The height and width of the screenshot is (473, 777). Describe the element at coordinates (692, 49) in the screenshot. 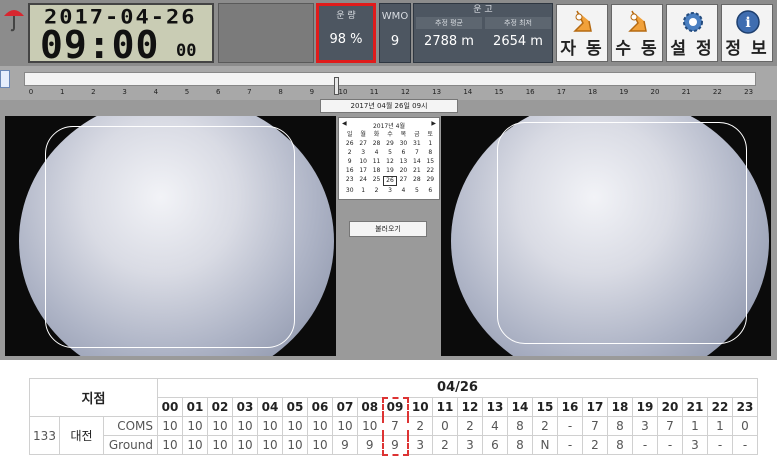

I see `settings-button-label: 설 정` at that location.